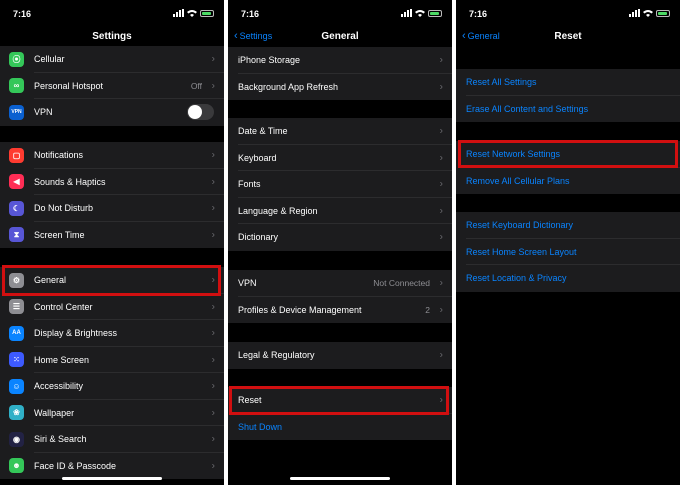 This screenshot has width=680, height=485. Describe the element at coordinates (340, 211) in the screenshot. I see `row-language-region: Language & Region ›` at that location.